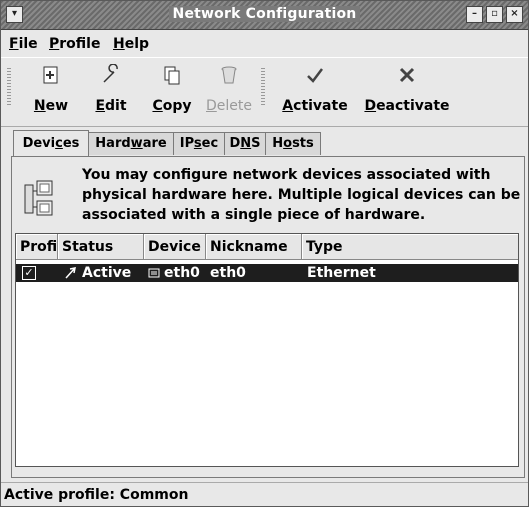 The width and height of the screenshot is (529, 507). I want to click on wrench-icon, so click(111, 75).